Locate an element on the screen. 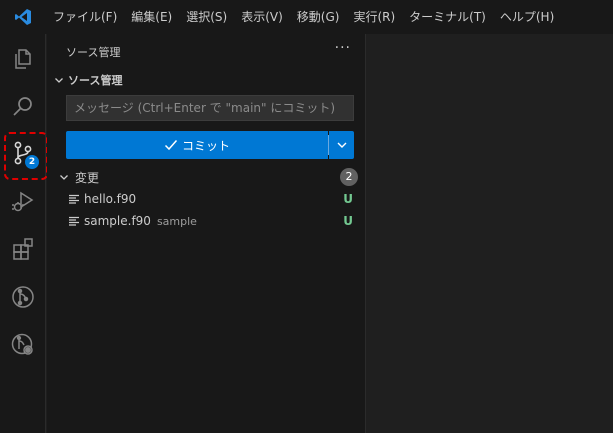  menu-file: ファイル(F) is located at coordinates (85, 17).